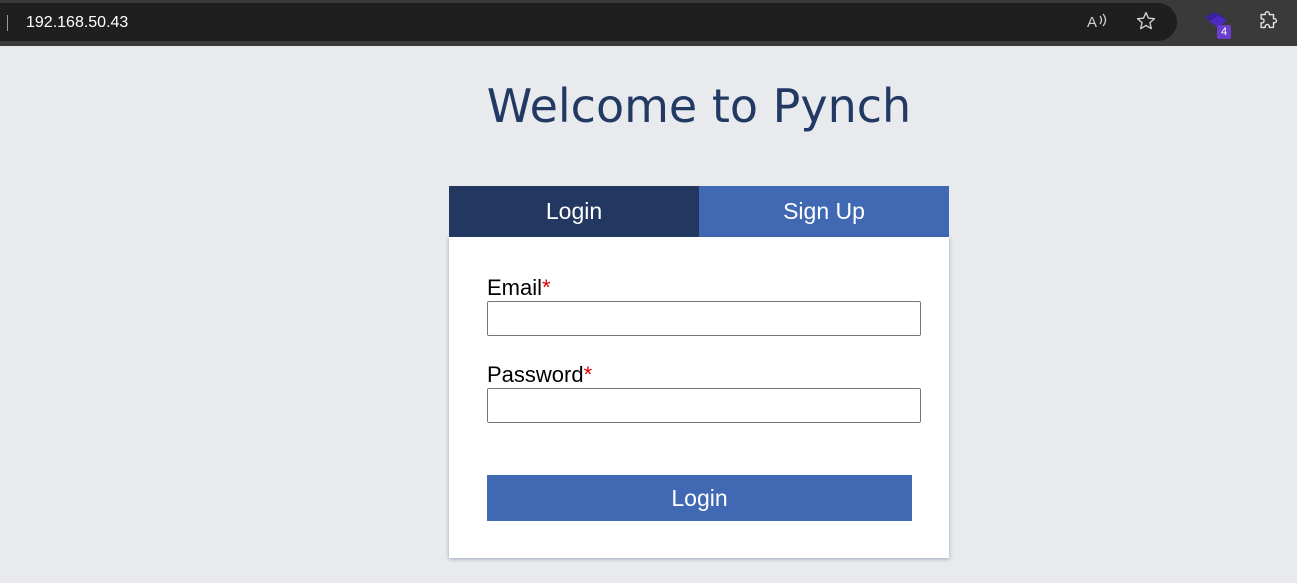  Describe the element at coordinates (648, 44) in the screenshot. I see `toolbar-divider` at that location.